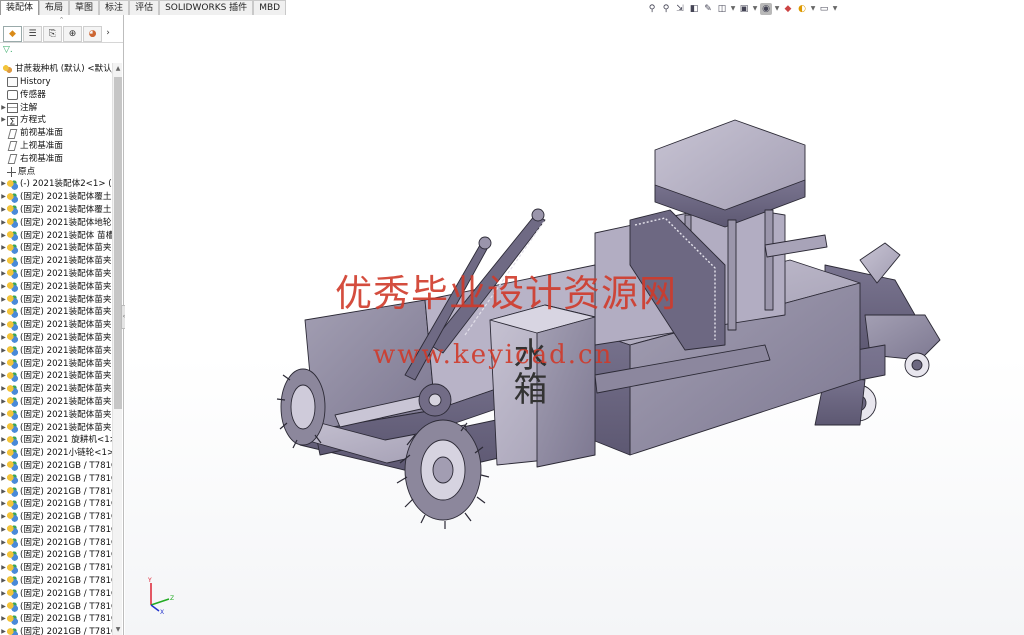  I want to click on tree-item: ▶ 注解, so click(56, 108).